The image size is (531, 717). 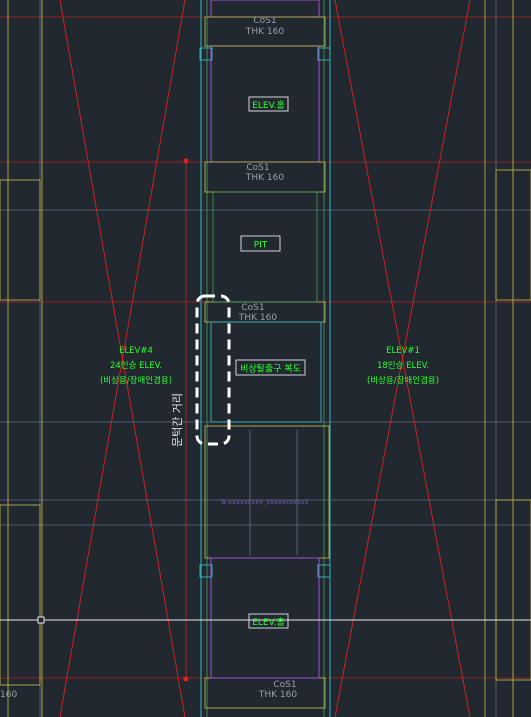 I want to click on thk-label-top: THK 160, so click(x=264, y=32).